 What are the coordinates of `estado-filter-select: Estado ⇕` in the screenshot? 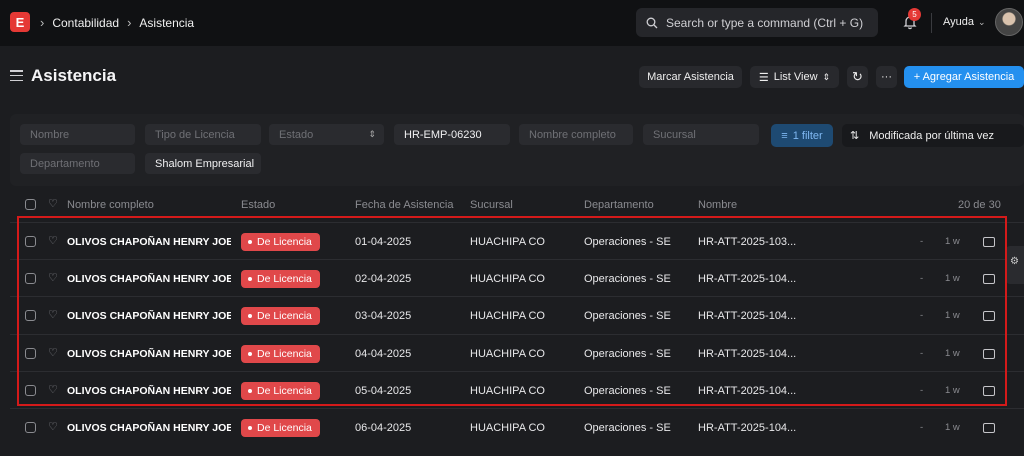 It's located at (326, 134).